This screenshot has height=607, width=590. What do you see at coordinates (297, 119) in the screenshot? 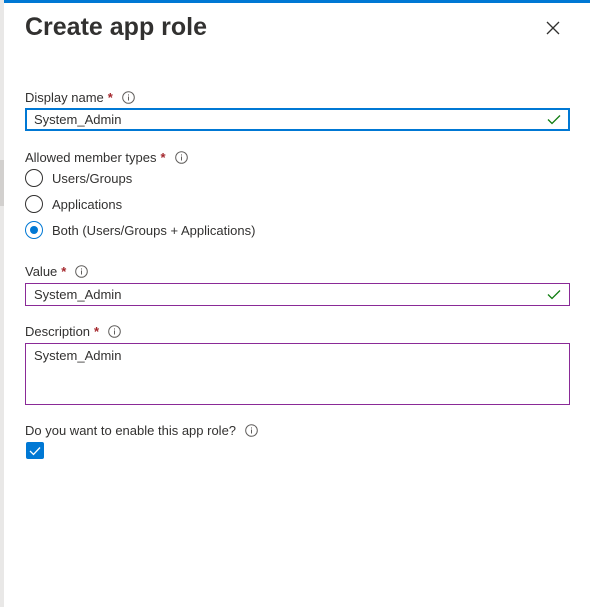
I see `display-name-input: System_Admin` at bounding box center [297, 119].